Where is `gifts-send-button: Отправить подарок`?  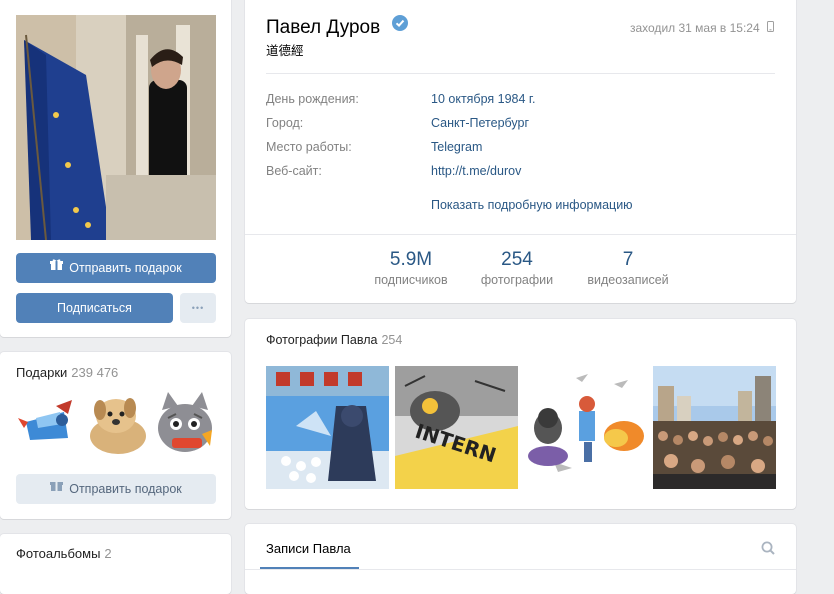
gifts-send-button: Отправить подарок is located at coordinates (116, 489).